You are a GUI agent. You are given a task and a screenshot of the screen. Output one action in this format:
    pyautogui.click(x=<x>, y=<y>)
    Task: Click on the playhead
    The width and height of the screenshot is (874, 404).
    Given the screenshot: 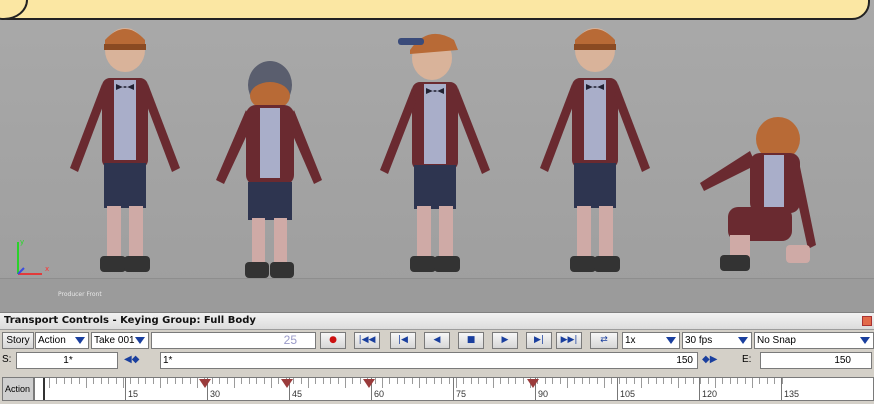 What is the action you would take?
    pyautogui.click(x=44, y=389)
    